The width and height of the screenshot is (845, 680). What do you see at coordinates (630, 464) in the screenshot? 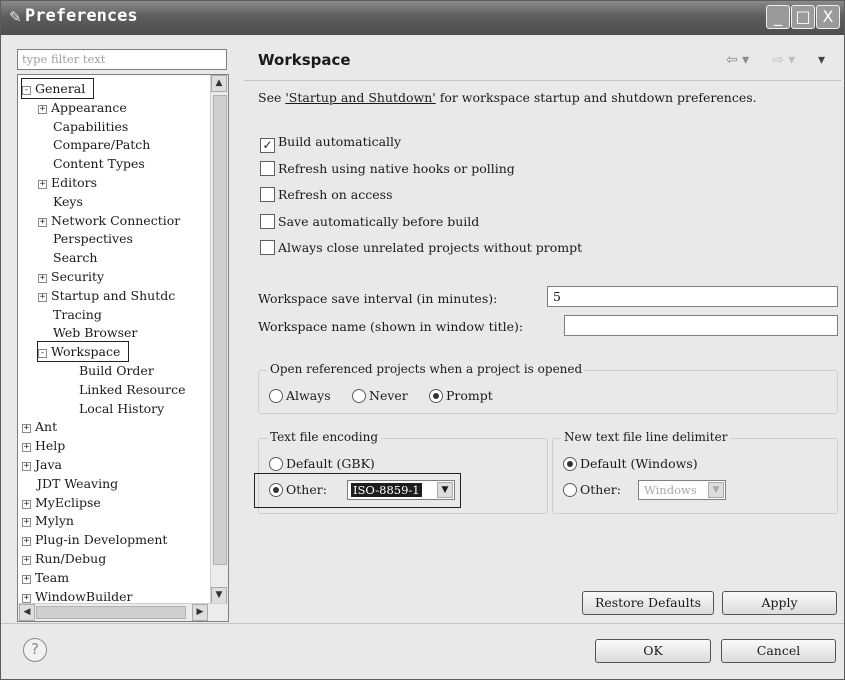
I see `delimiter-default-radio: Default (Windows)` at bounding box center [630, 464].